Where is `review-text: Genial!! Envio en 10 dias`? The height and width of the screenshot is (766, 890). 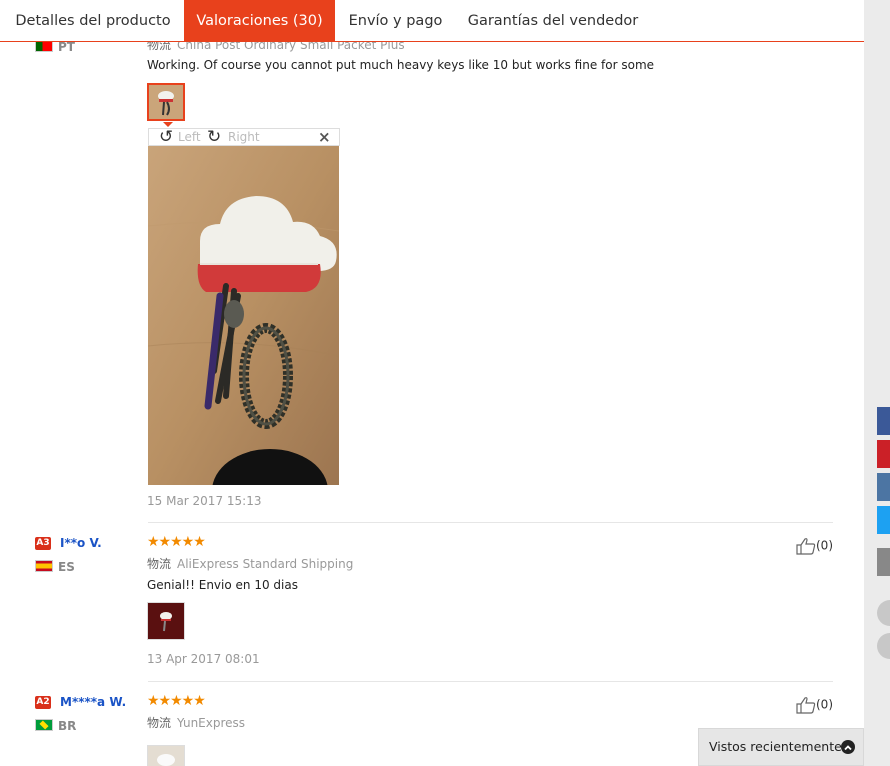 review-text: Genial!! Envio en 10 dias is located at coordinates (222, 585).